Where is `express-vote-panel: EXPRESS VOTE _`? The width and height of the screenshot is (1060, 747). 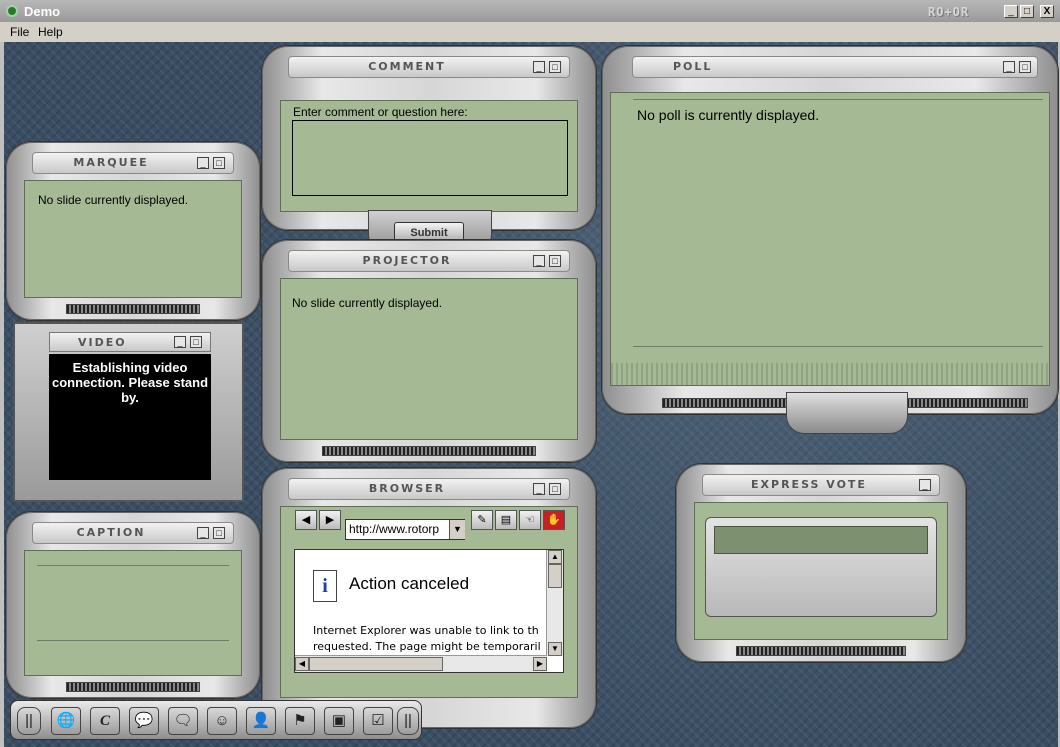
express-vote-panel: EXPRESS VOTE _ is located at coordinates (821, 563).